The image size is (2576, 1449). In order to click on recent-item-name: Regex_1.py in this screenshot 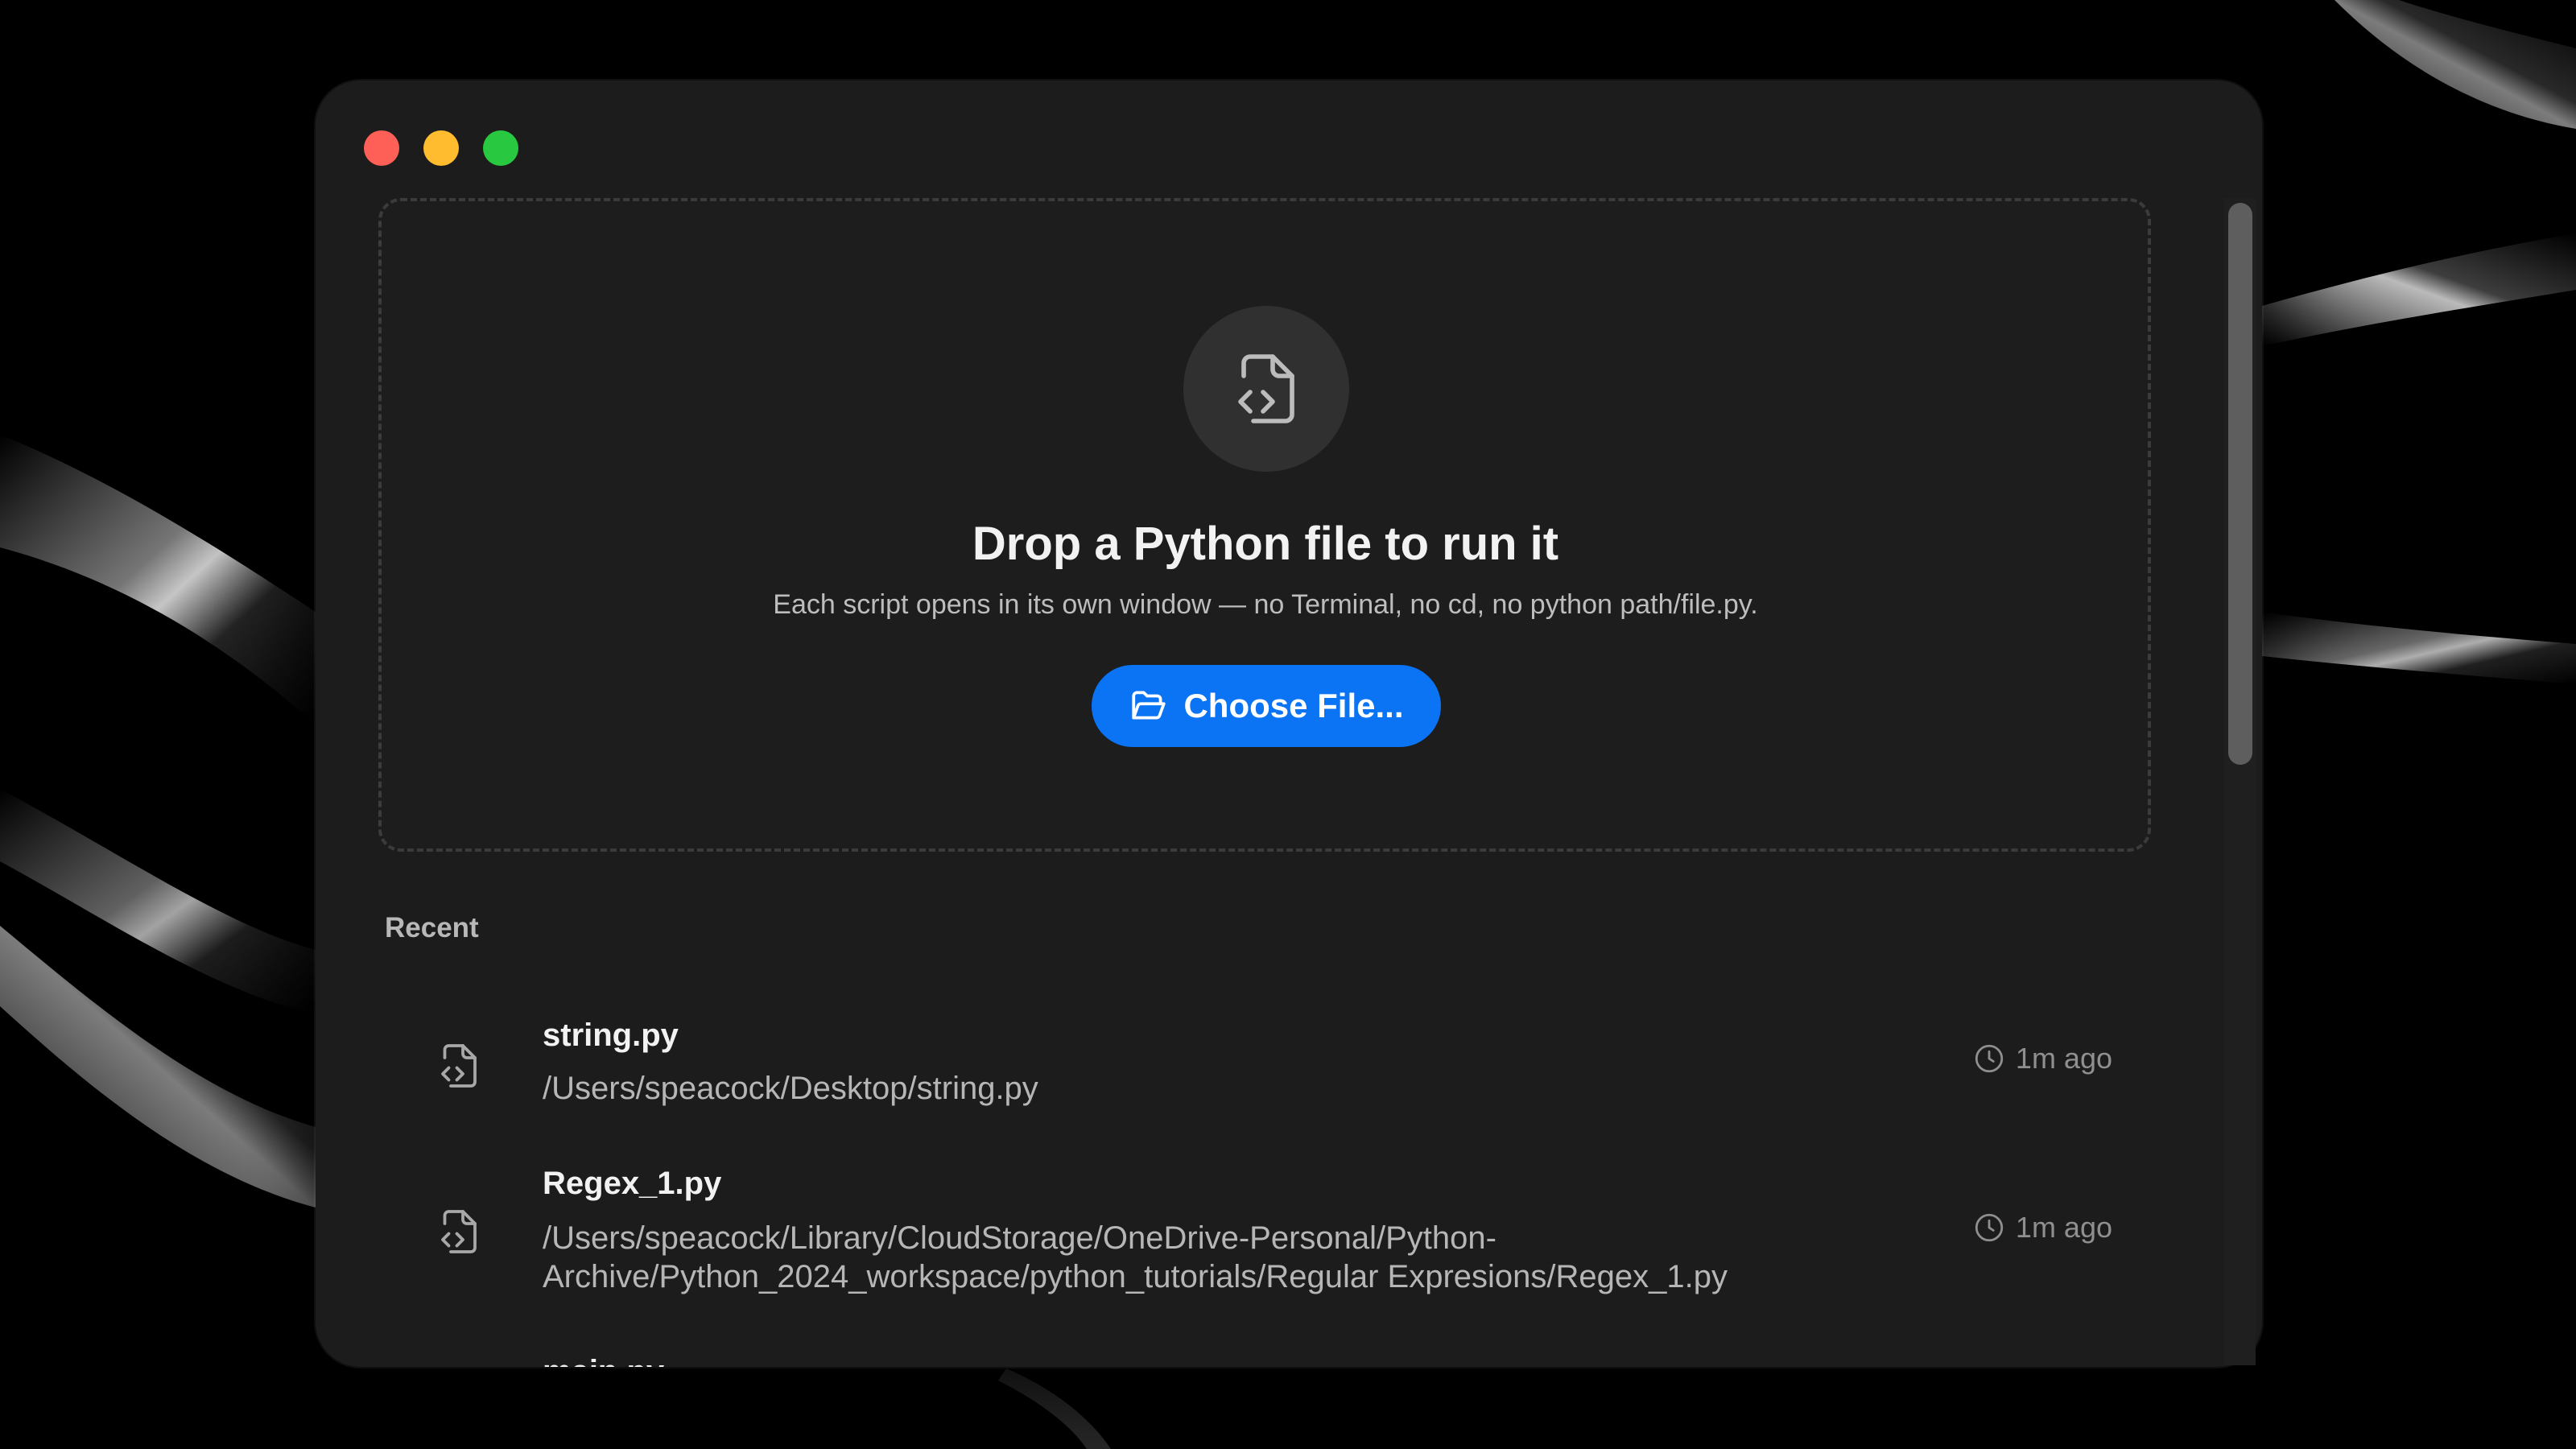, I will do `click(632, 1183)`.